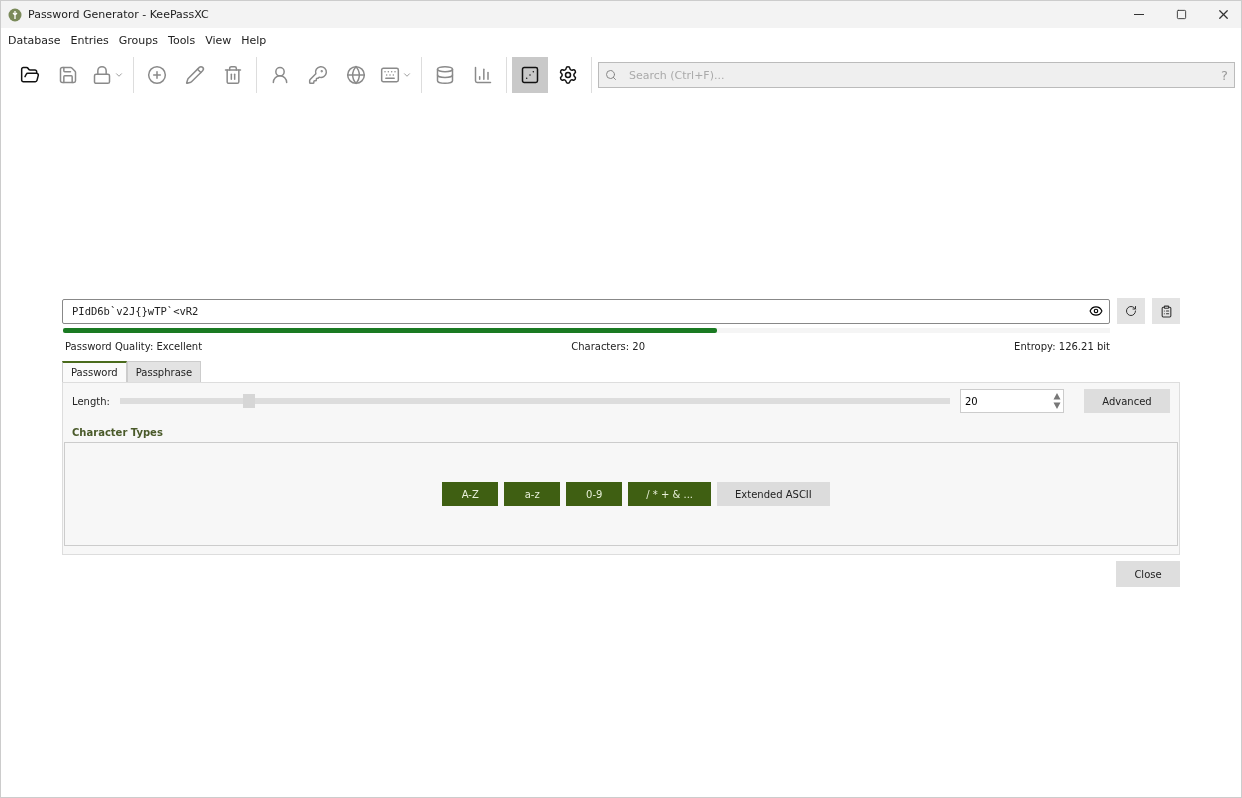  What do you see at coordinates (249, 401) in the screenshot?
I see `slider-thumb` at bounding box center [249, 401].